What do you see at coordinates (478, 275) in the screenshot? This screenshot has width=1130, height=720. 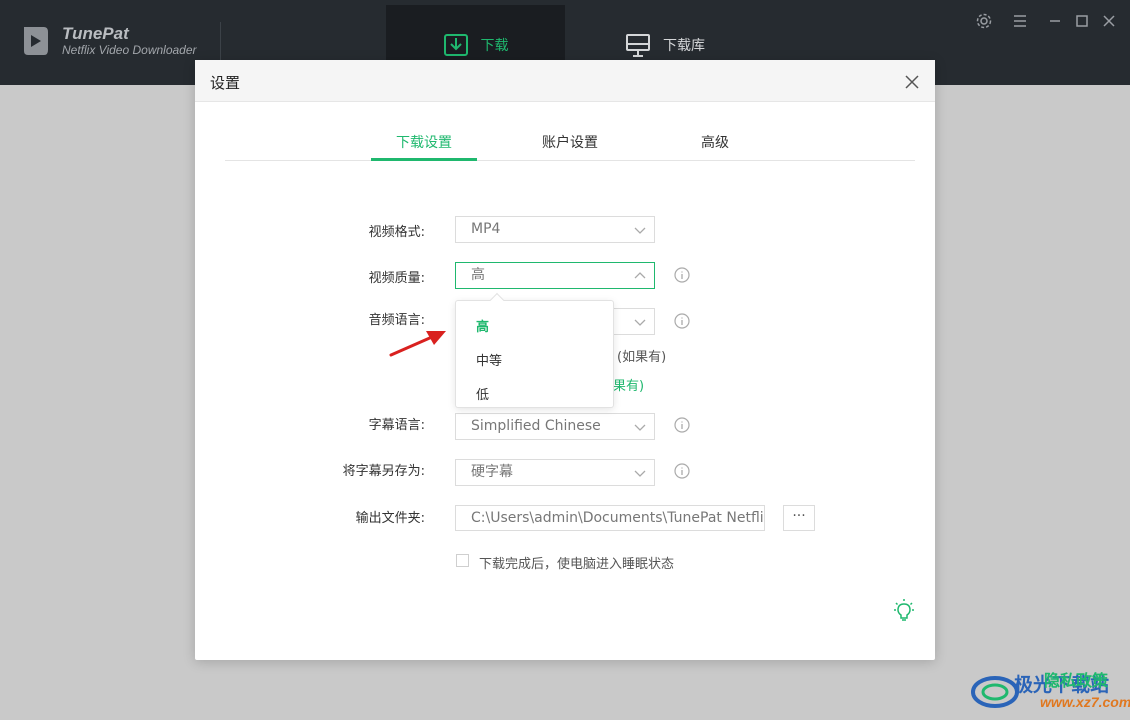 I see `video-quality-value: 高` at bounding box center [478, 275].